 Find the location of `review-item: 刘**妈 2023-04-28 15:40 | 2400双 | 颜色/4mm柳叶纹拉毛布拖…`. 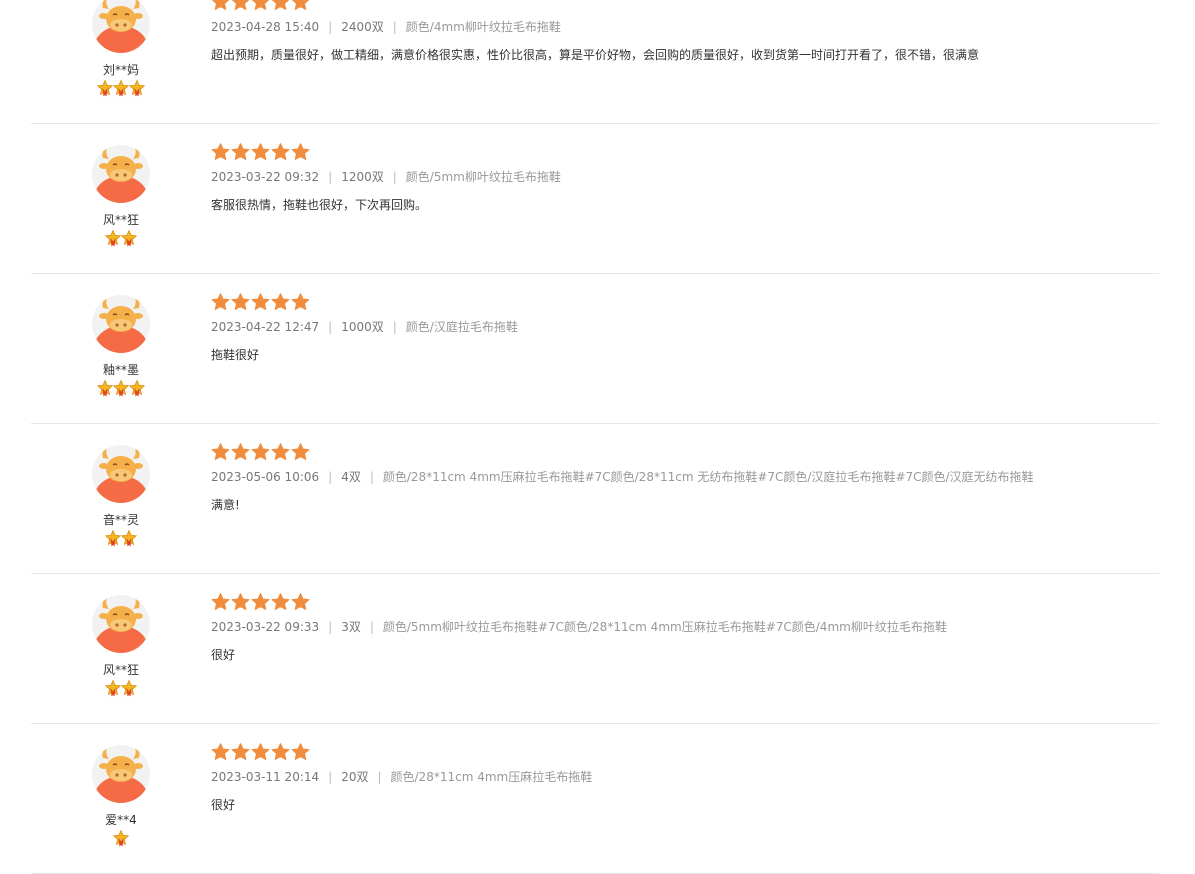

review-item: 刘**妈 2023-04-28 15:40 | 2400双 | 颜色/4mm柳叶纹拉毛布拖… is located at coordinates (595, 62).